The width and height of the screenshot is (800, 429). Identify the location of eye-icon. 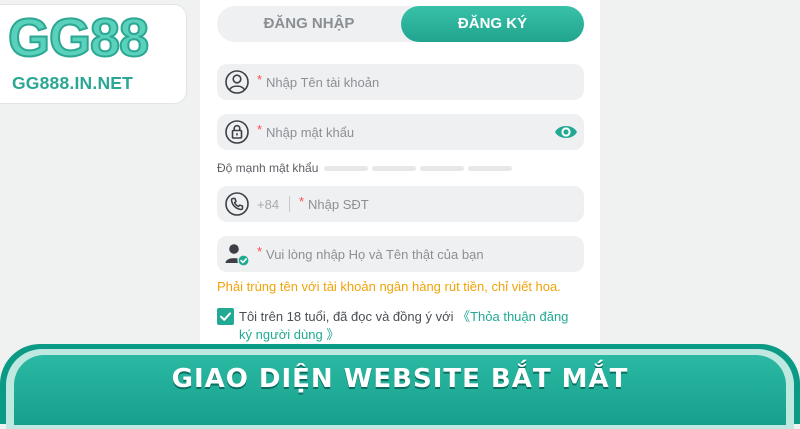
(566, 132).